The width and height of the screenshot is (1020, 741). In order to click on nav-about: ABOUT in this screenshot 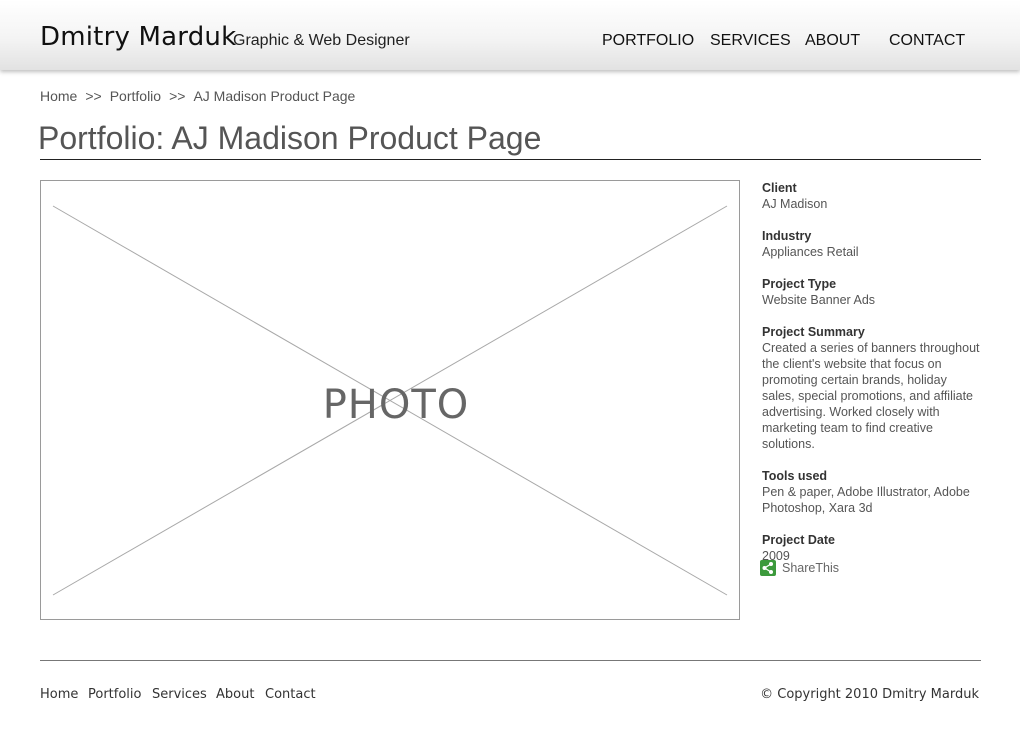, I will do `click(832, 41)`.